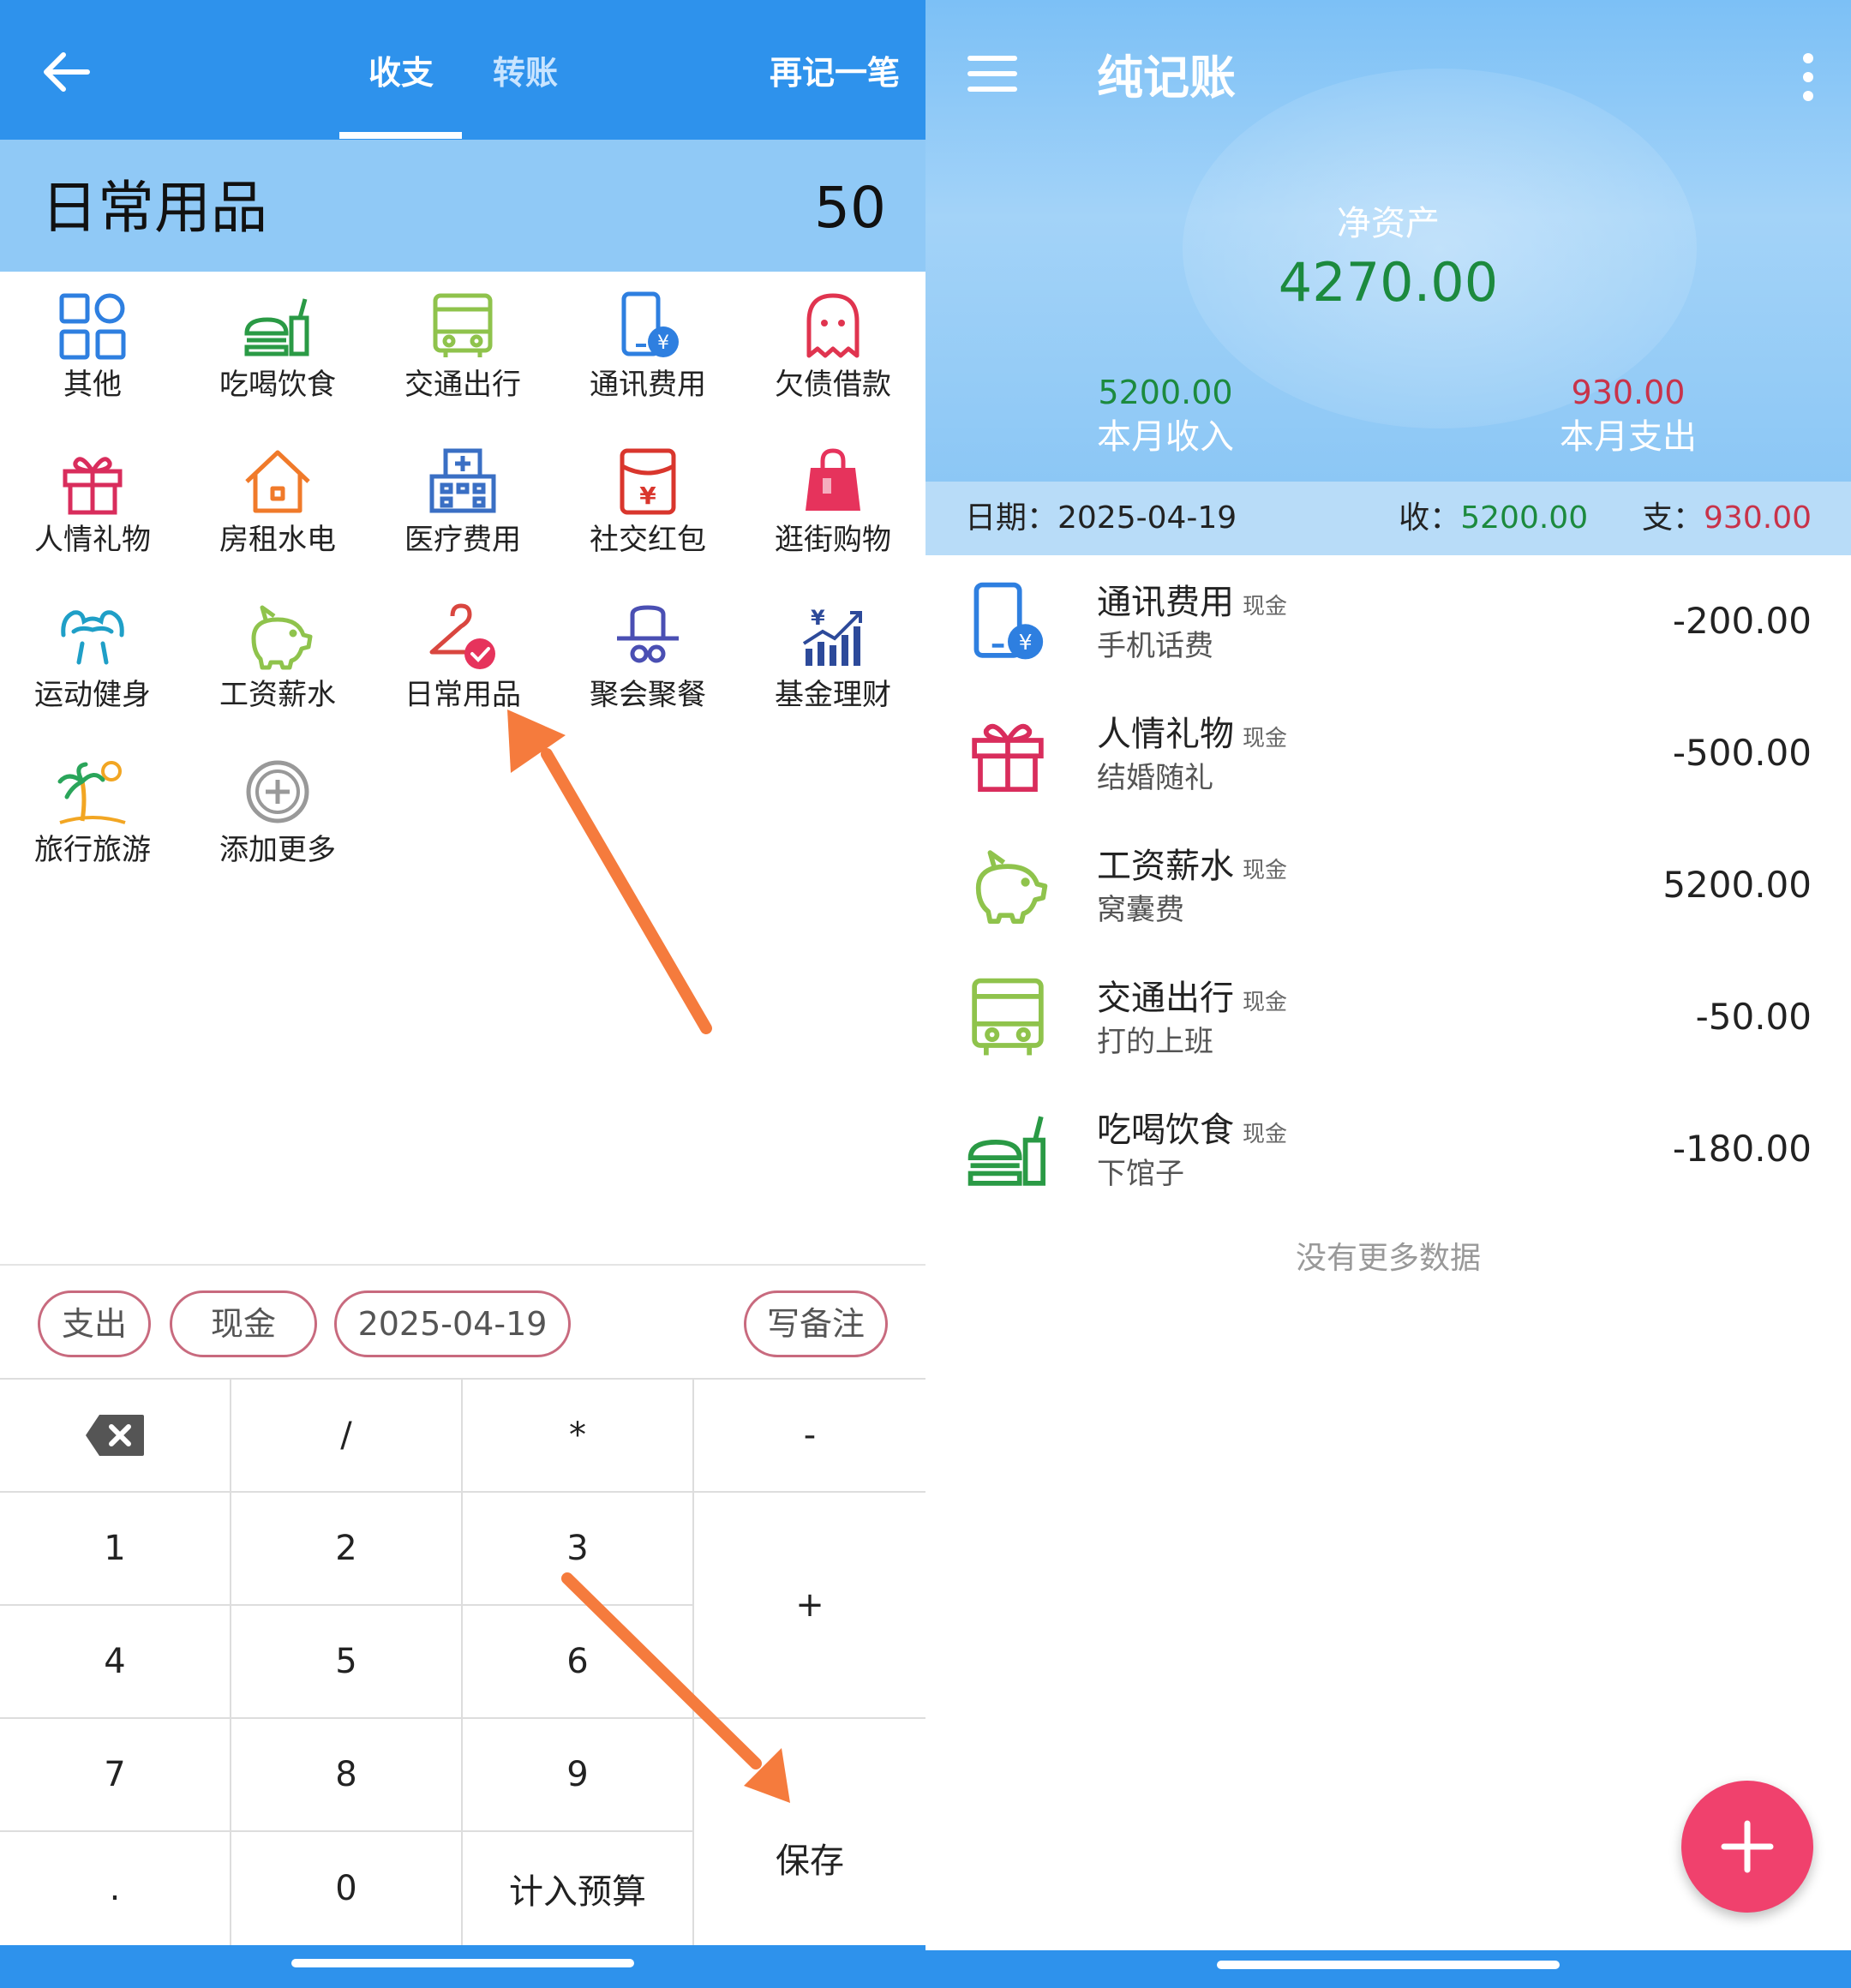  Describe the element at coordinates (1758, 518) in the screenshot. I see `day-expense-value: 930.00` at that location.